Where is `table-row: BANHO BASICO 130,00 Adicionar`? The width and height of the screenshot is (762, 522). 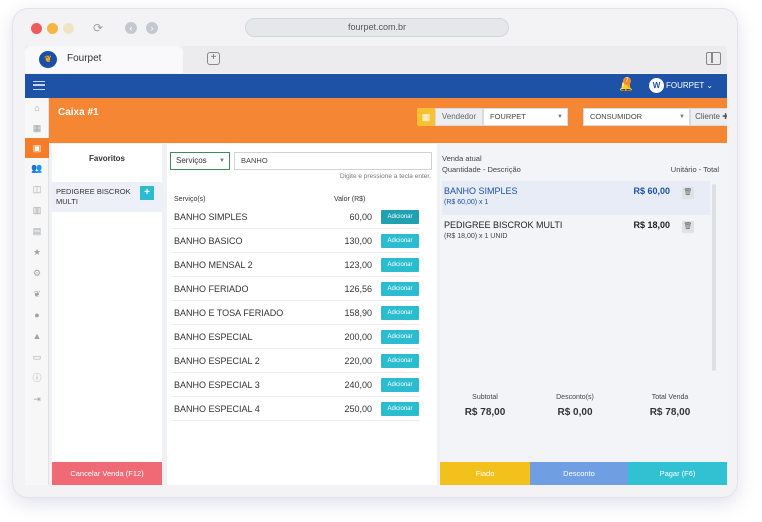 table-row: BANHO BASICO 130,00 Adicionar is located at coordinates (295, 241).